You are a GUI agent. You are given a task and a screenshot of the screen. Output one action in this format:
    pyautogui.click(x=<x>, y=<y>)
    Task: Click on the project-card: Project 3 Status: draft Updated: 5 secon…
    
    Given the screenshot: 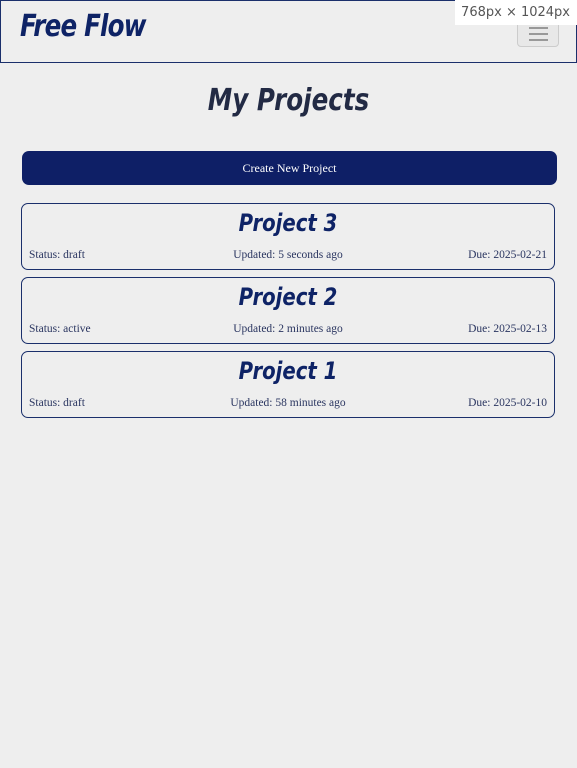 What is the action you would take?
    pyautogui.click(x=288, y=236)
    